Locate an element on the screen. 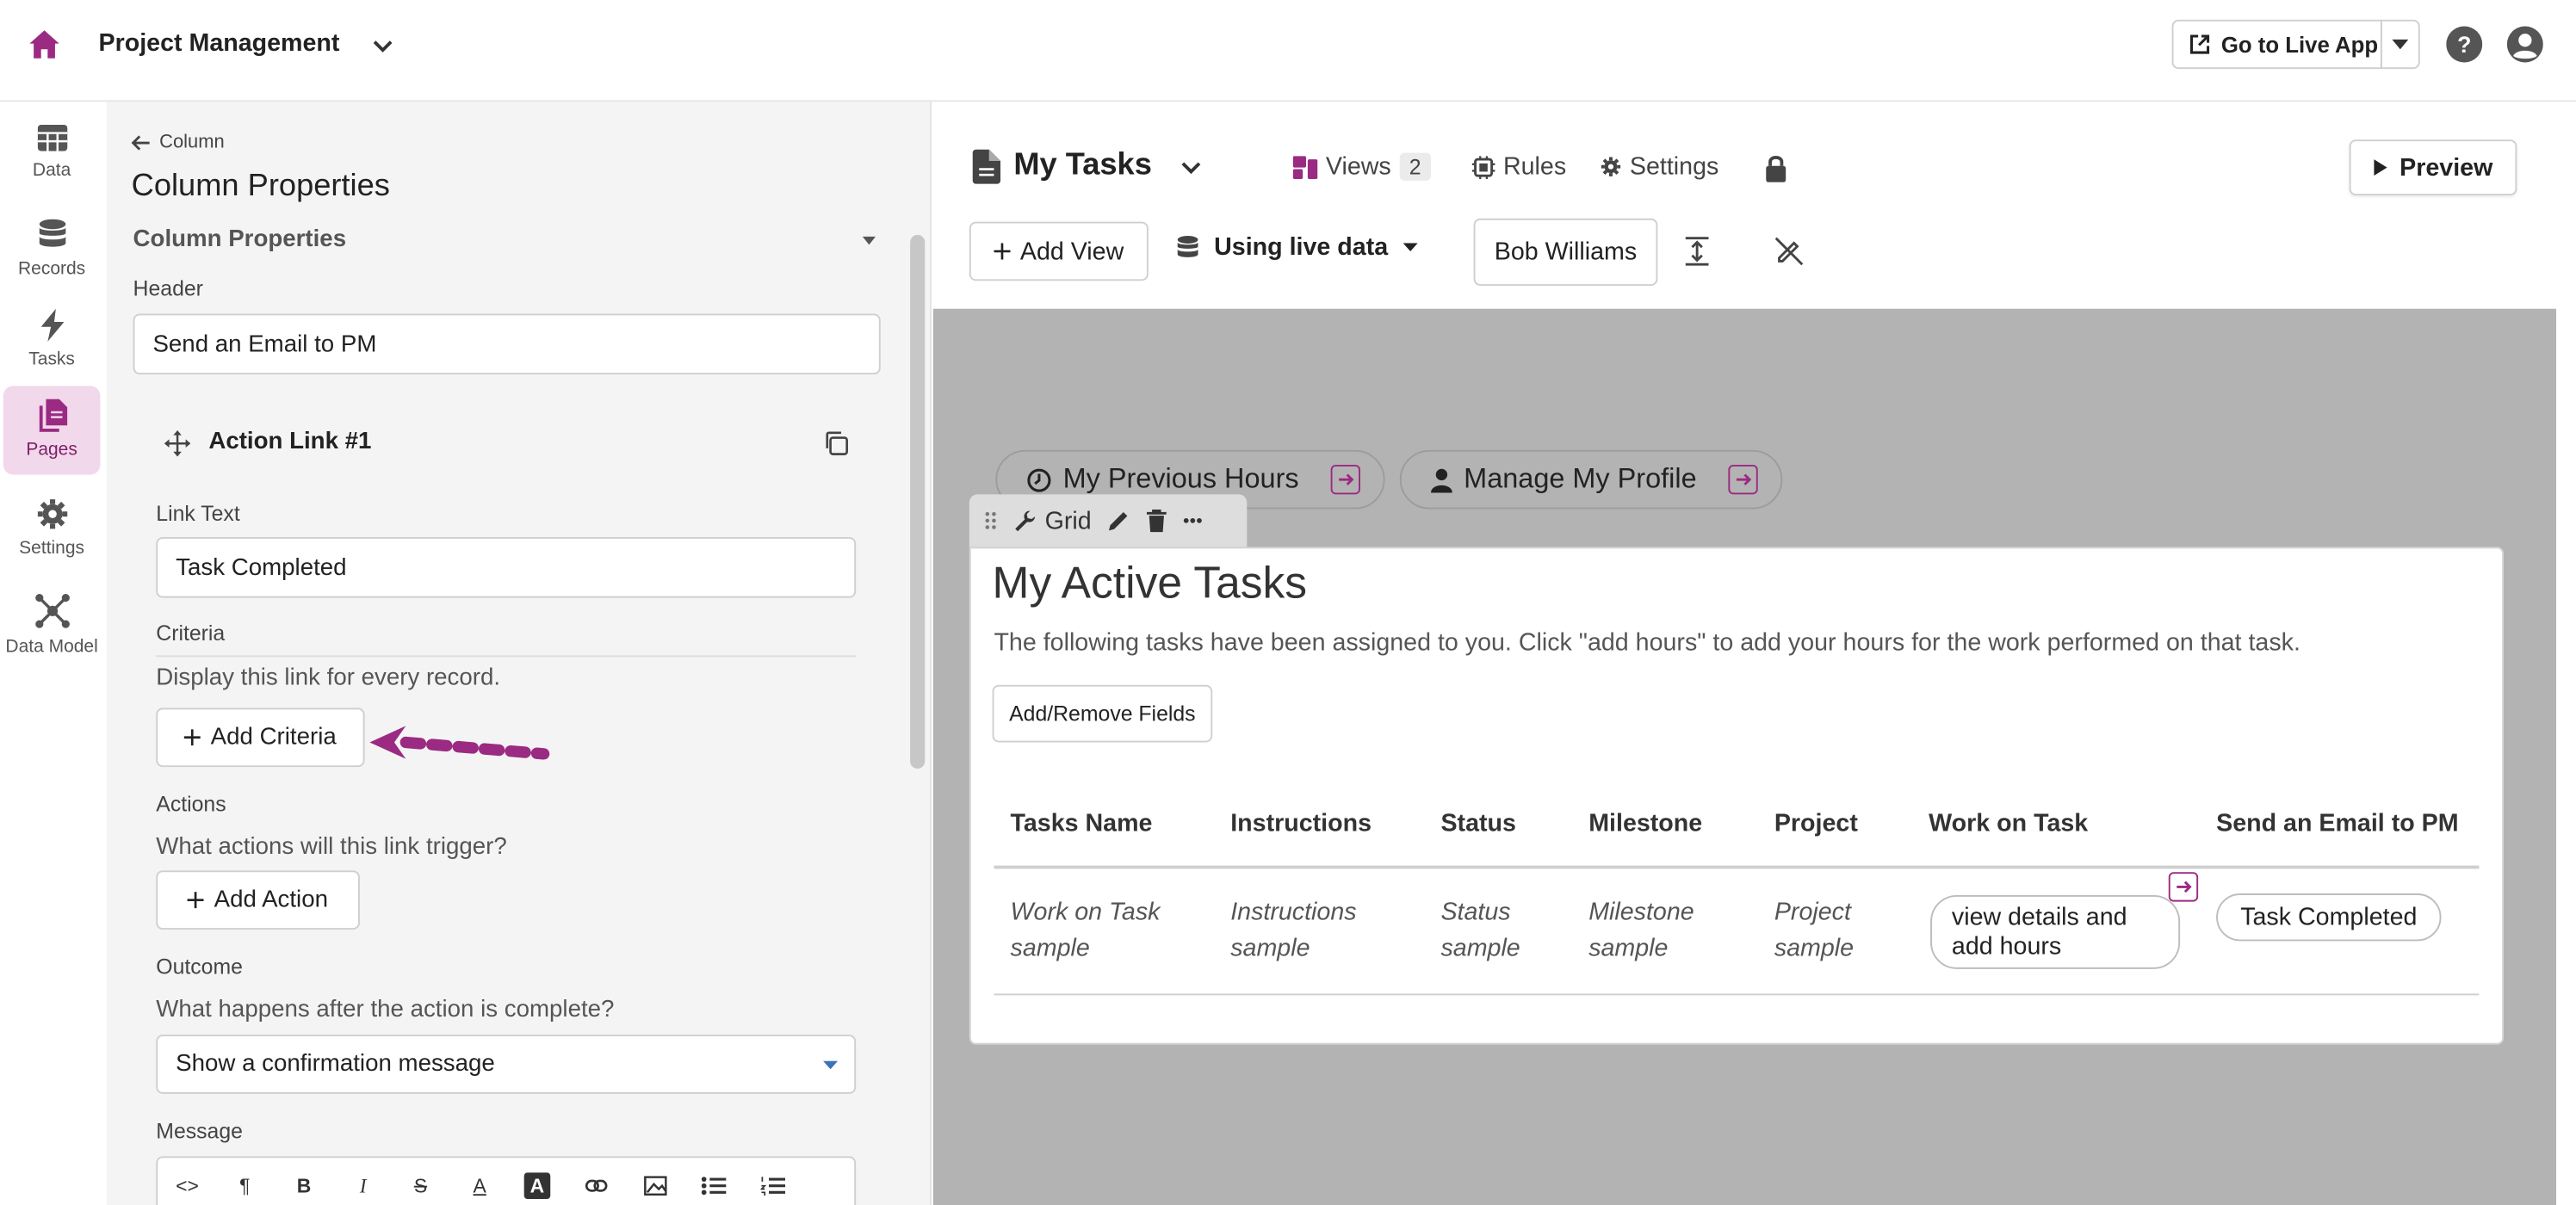  paragraph-icon: ¶ is located at coordinates (245, 1185).